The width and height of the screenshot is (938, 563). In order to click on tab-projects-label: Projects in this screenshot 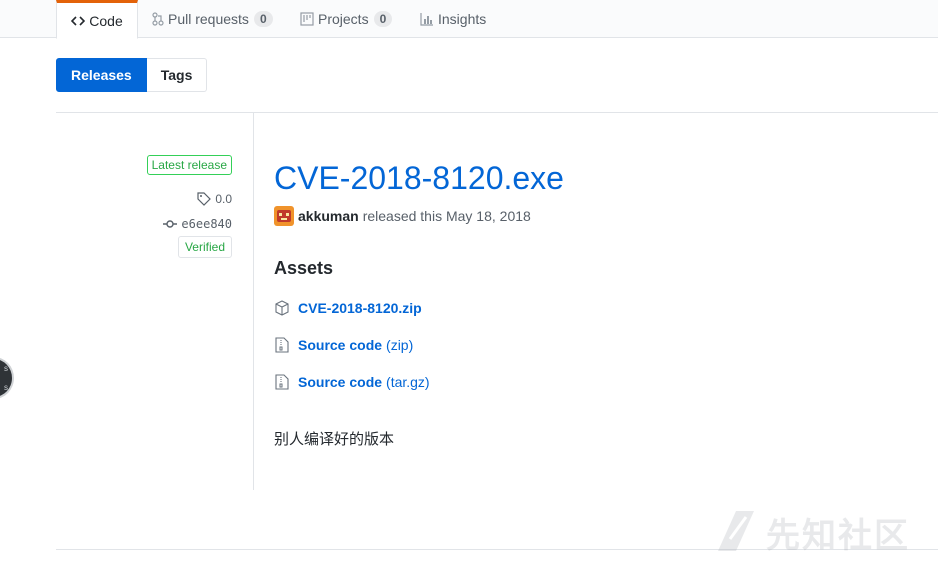, I will do `click(343, 19)`.